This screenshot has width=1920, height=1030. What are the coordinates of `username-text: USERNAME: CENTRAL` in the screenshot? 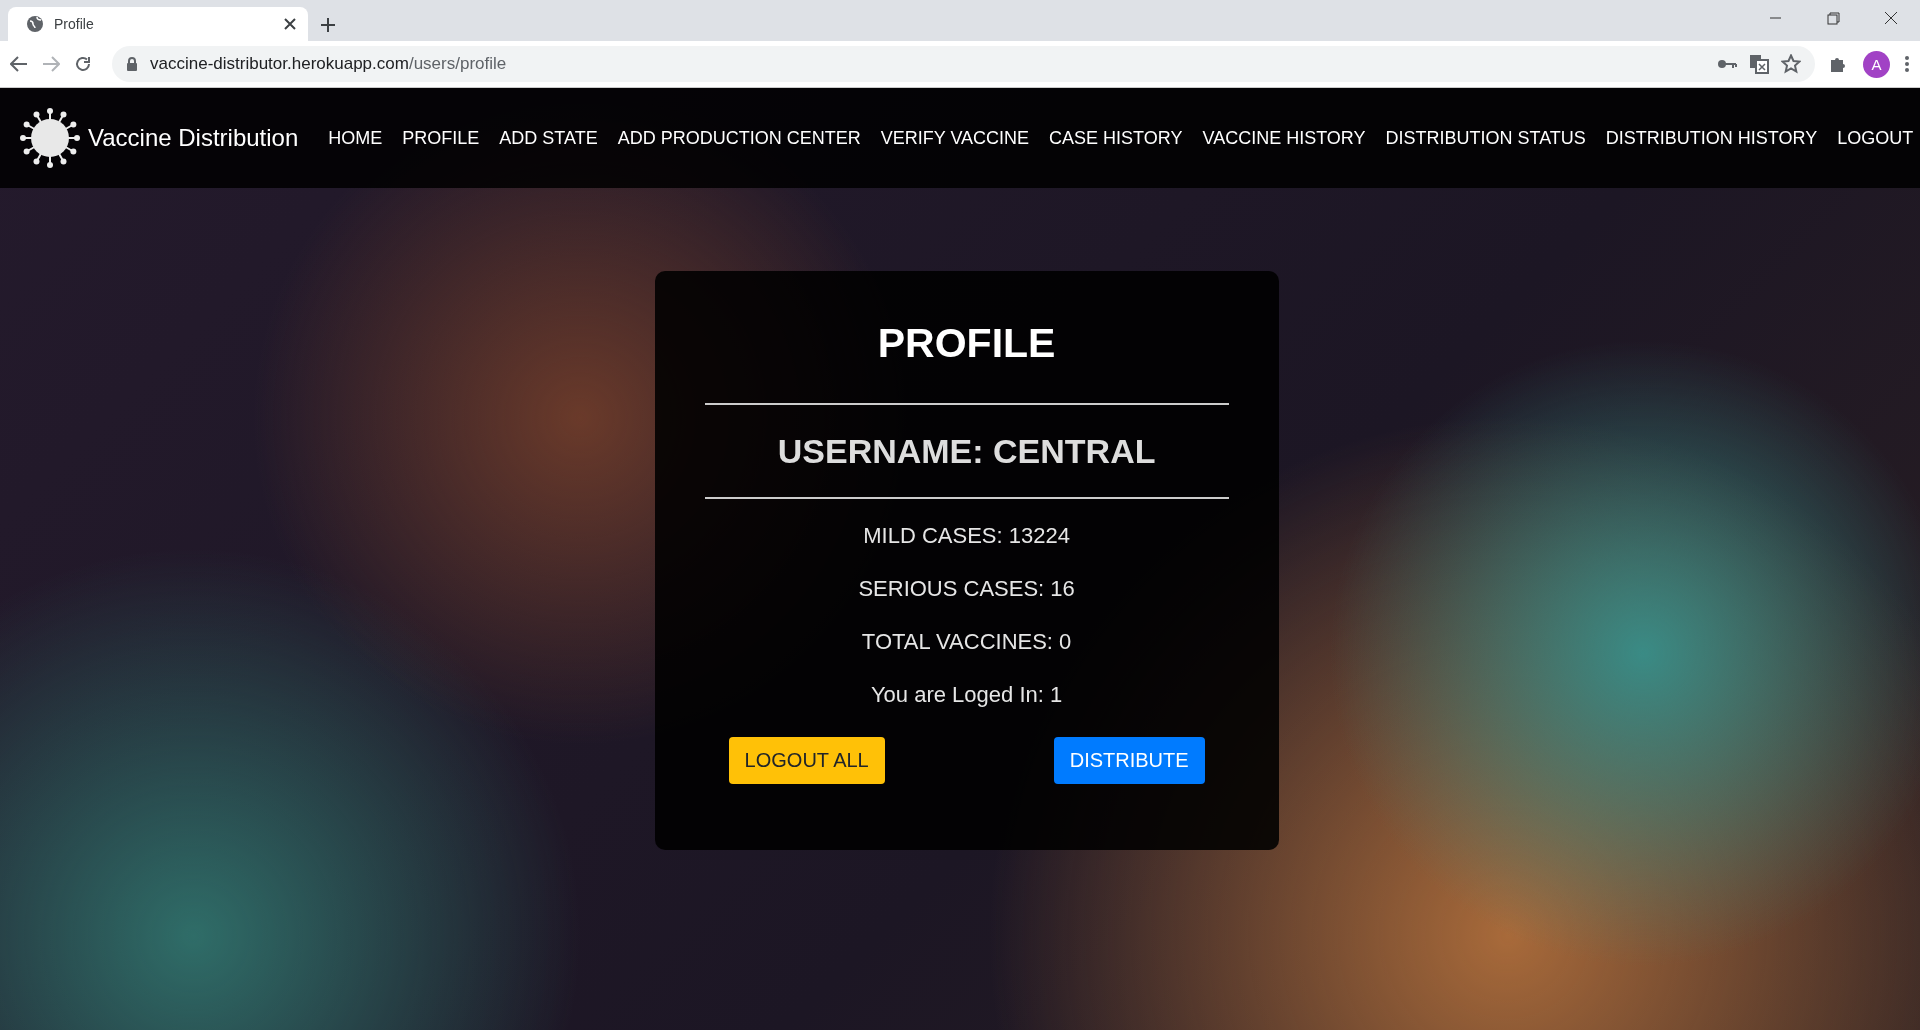 It's located at (966, 451).